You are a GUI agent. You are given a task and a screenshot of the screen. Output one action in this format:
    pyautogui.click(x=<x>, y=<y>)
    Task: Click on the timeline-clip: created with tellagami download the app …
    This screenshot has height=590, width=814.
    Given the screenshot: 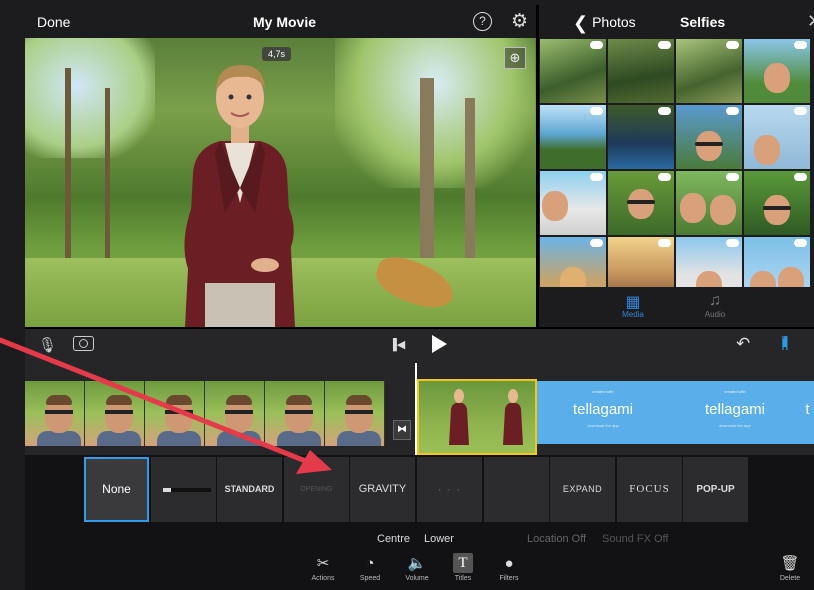 What is the action you would take?
    pyautogui.click(x=675, y=412)
    